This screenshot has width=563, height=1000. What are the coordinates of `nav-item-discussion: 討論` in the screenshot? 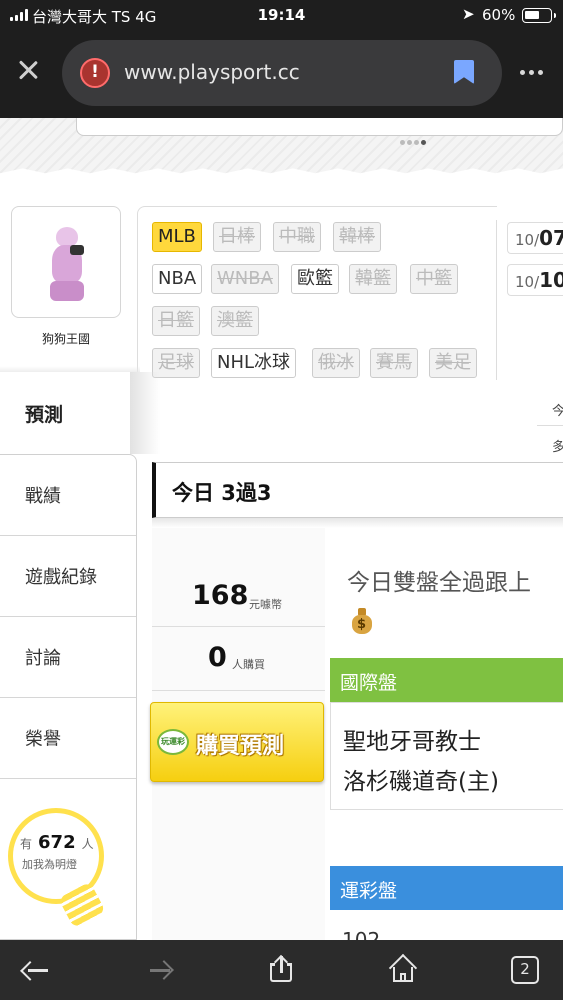 It's located at (68, 657).